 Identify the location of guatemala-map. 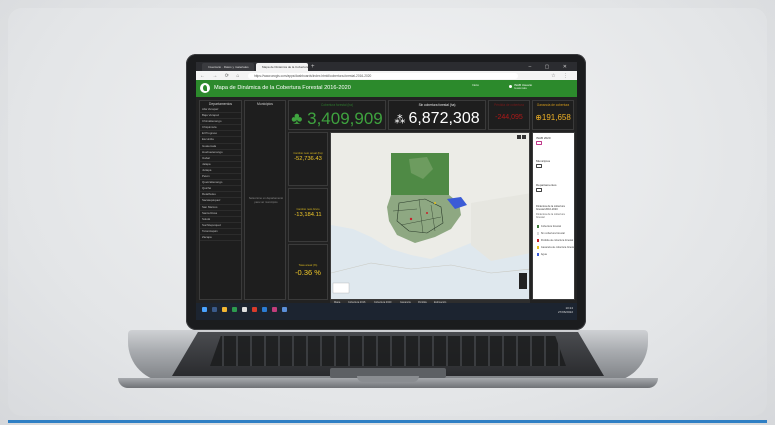
(430, 216).